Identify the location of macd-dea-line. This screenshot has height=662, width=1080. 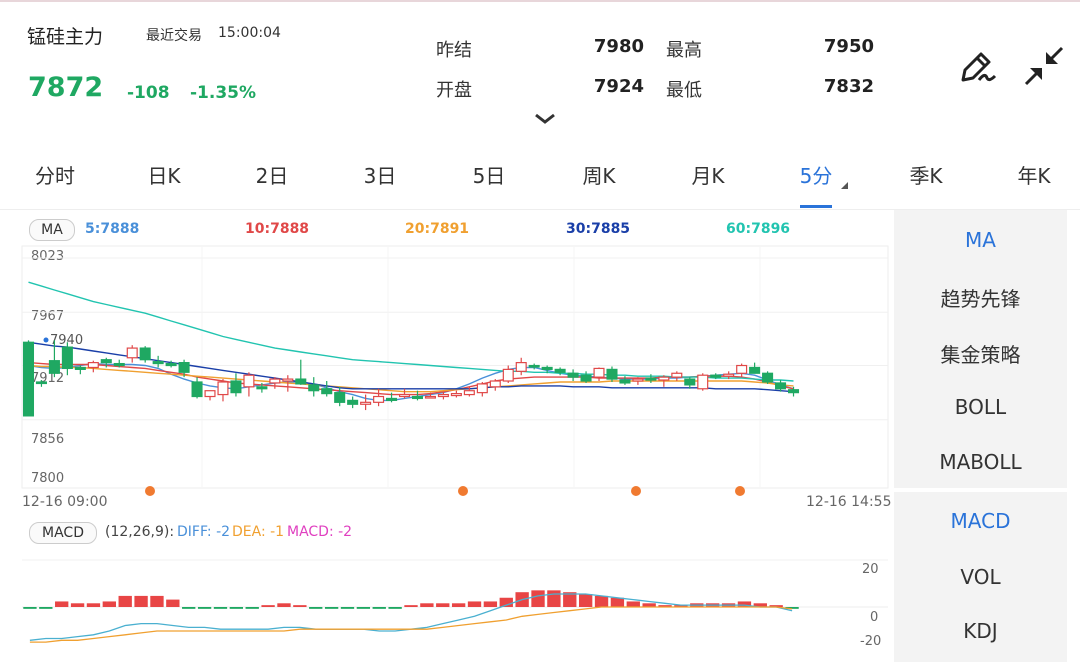
(411, 624).